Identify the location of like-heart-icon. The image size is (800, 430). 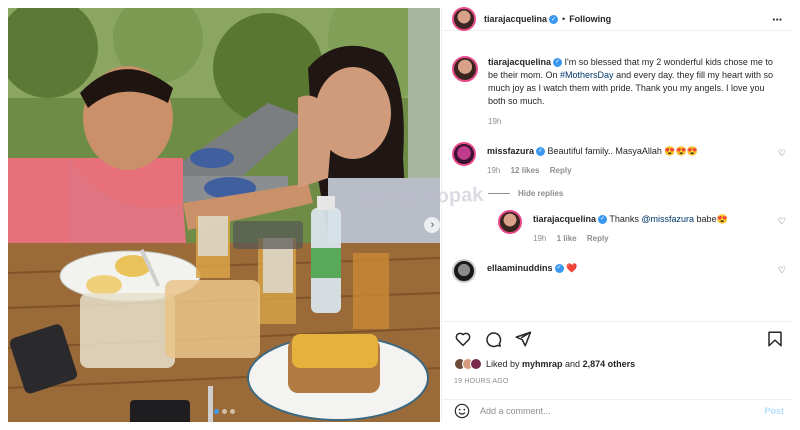
(463, 339).